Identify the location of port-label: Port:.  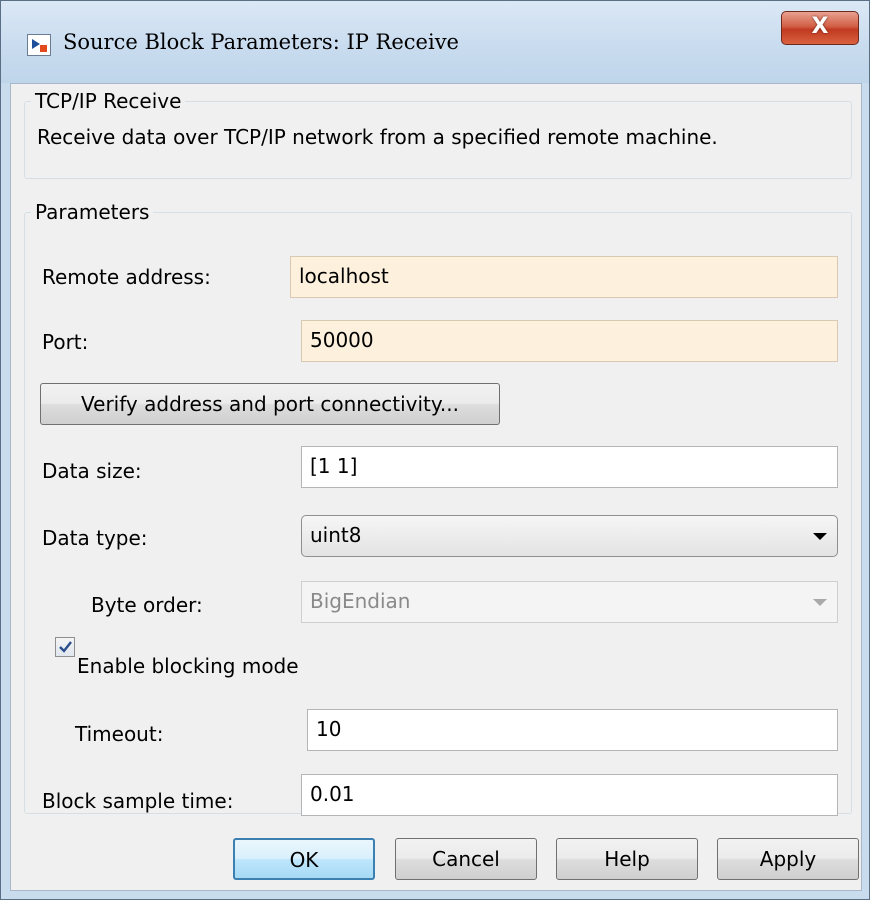
(65, 342).